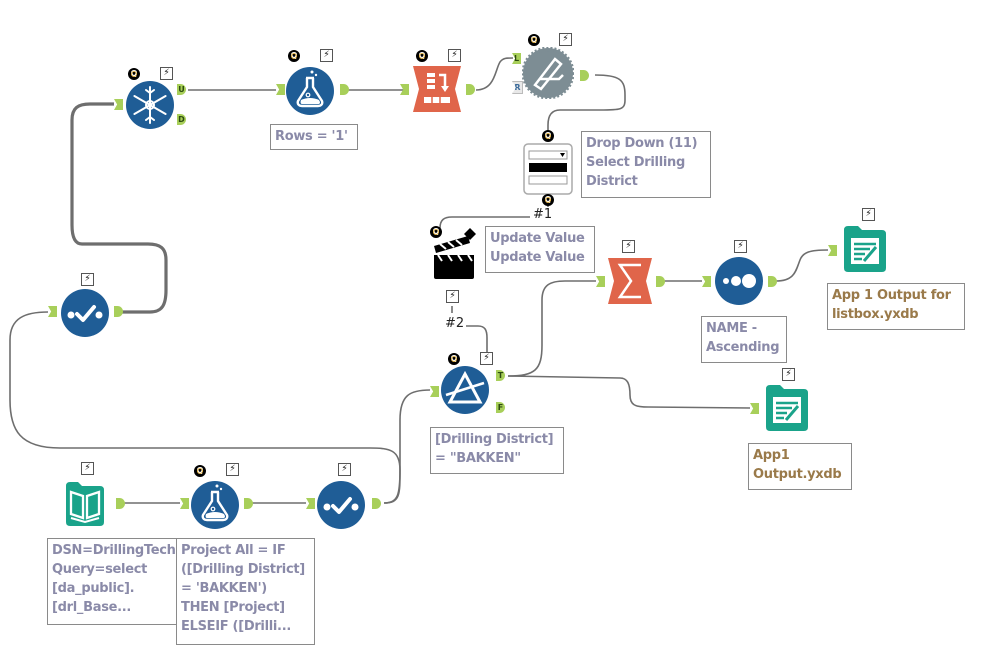 This screenshot has width=999, height=666. What do you see at coordinates (551, 328) in the screenshot?
I see `wire-filter-to-summarize` at bounding box center [551, 328].